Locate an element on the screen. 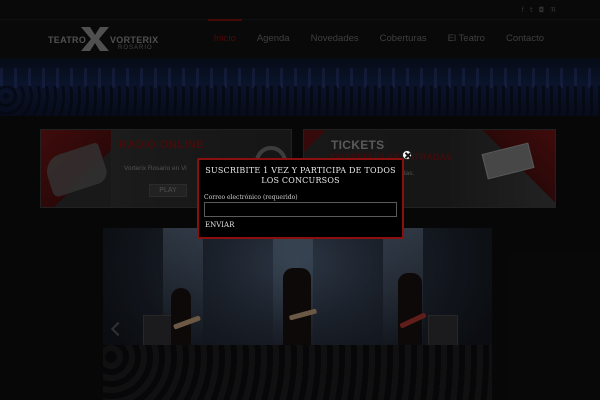  email-label: Correo electrónico (requerido) is located at coordinates (251, 197).